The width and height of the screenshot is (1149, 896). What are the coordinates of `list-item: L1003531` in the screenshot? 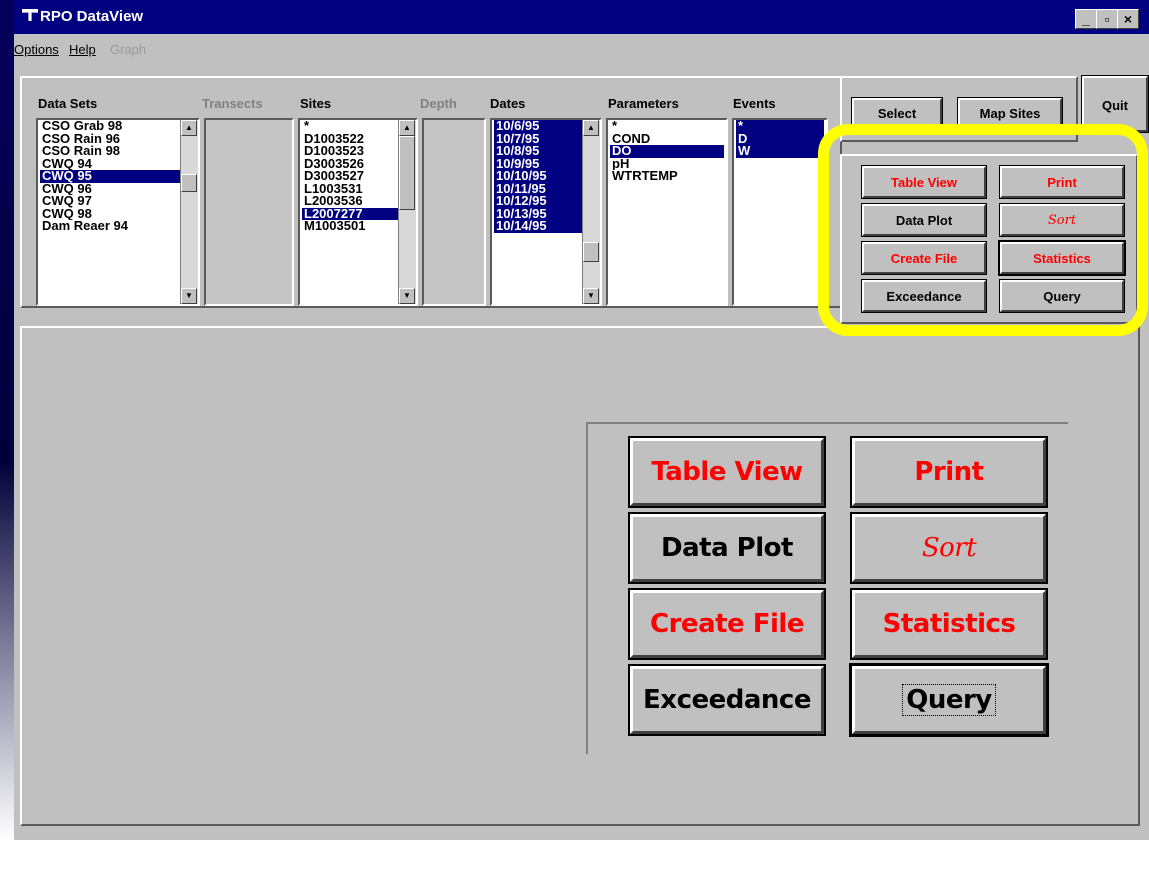 It's located at (350, 189).